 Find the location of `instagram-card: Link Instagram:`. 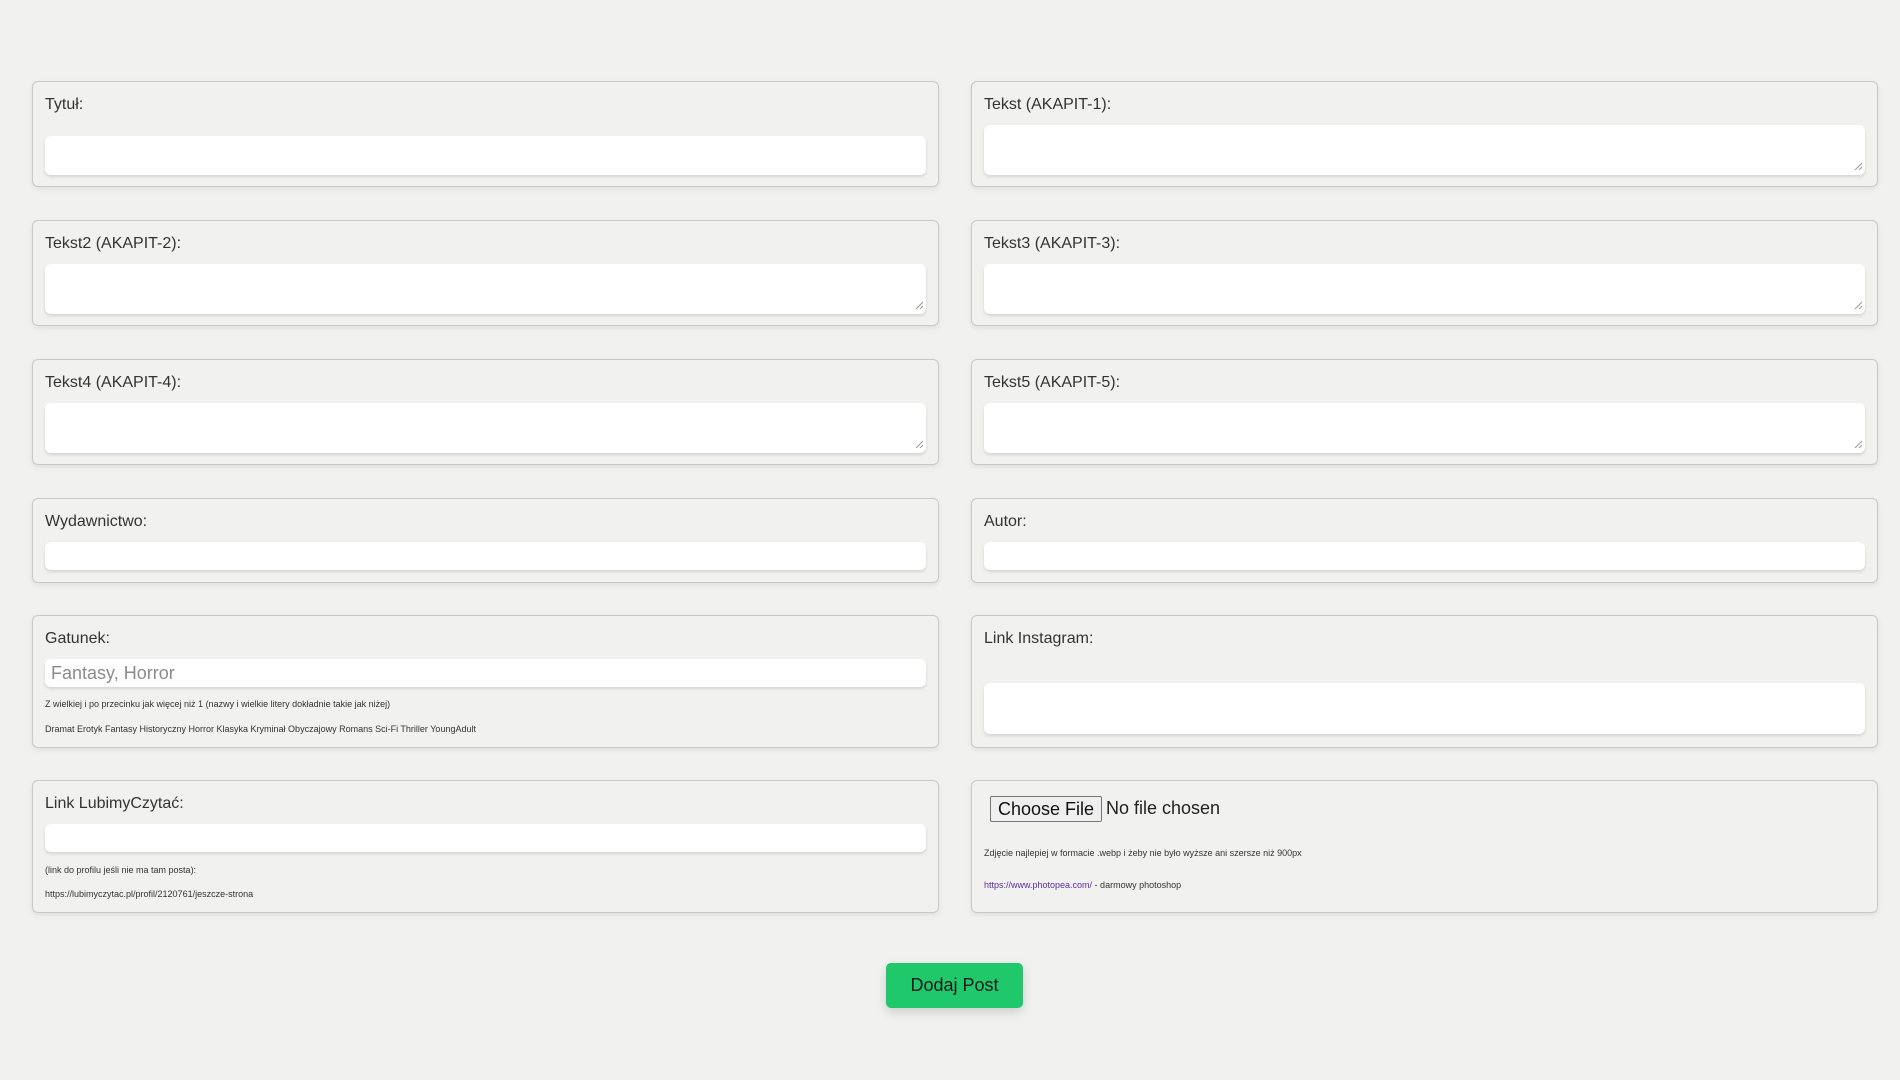

instagram-card: Link Instagram: is located at coordinates (1424, 681).